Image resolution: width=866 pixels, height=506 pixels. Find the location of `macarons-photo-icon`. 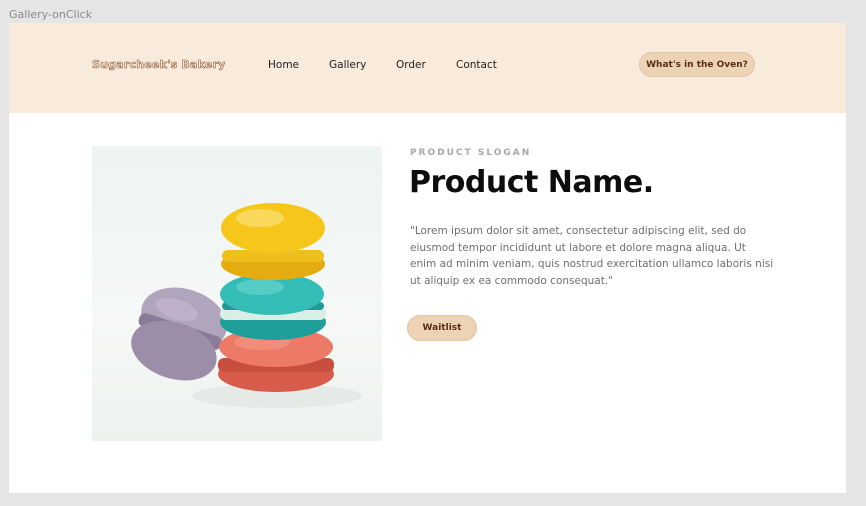

macarons-photo-icon is located at coordinates (246, 305).